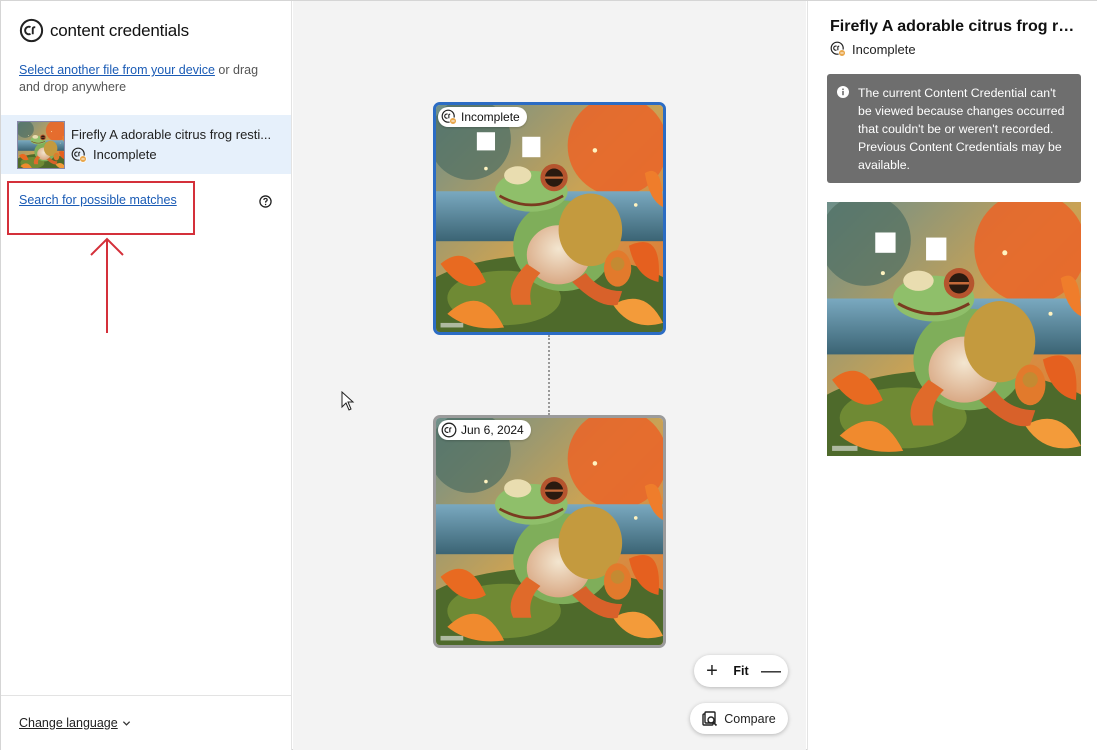 The width and height of the screenshot is (1097, 750). I want to click on fit-button: Fit, so click(740, 671).